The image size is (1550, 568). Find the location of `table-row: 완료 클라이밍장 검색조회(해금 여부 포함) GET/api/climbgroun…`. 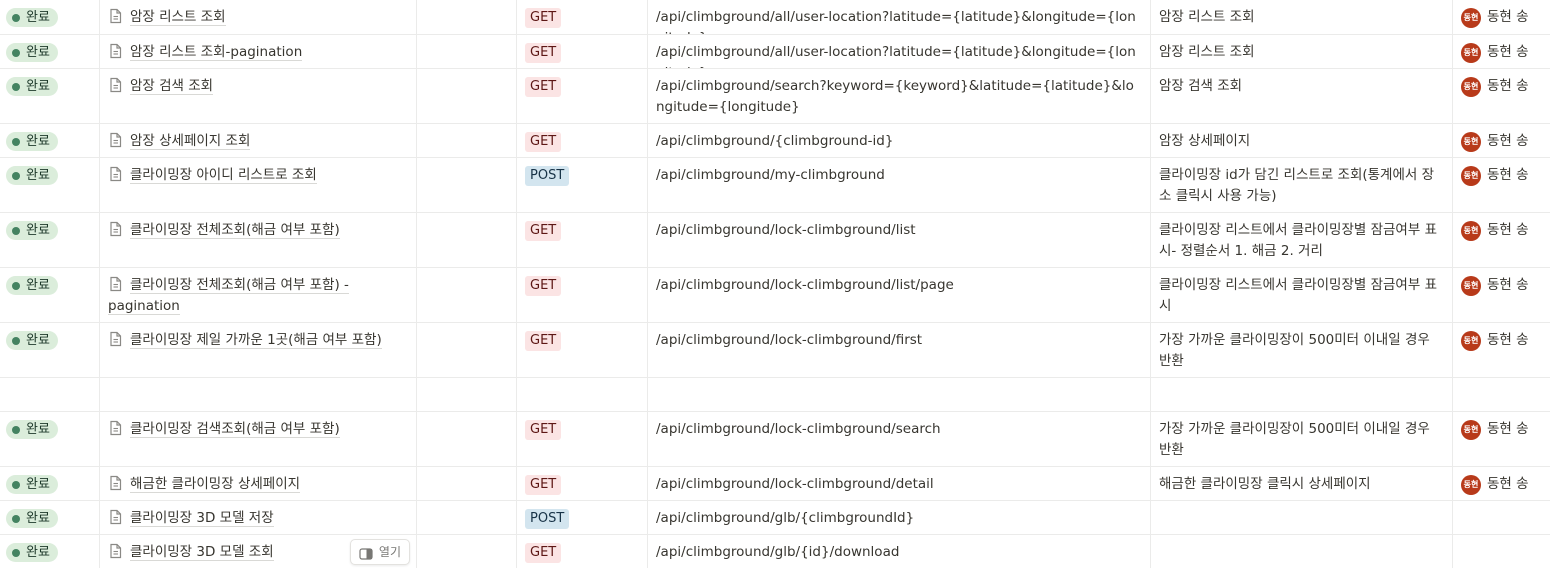

table-row: 완료 클라이밍장 검색조회(해금 여부 포함) GET/api/climbgroun… is located at coordinates (775, 438).